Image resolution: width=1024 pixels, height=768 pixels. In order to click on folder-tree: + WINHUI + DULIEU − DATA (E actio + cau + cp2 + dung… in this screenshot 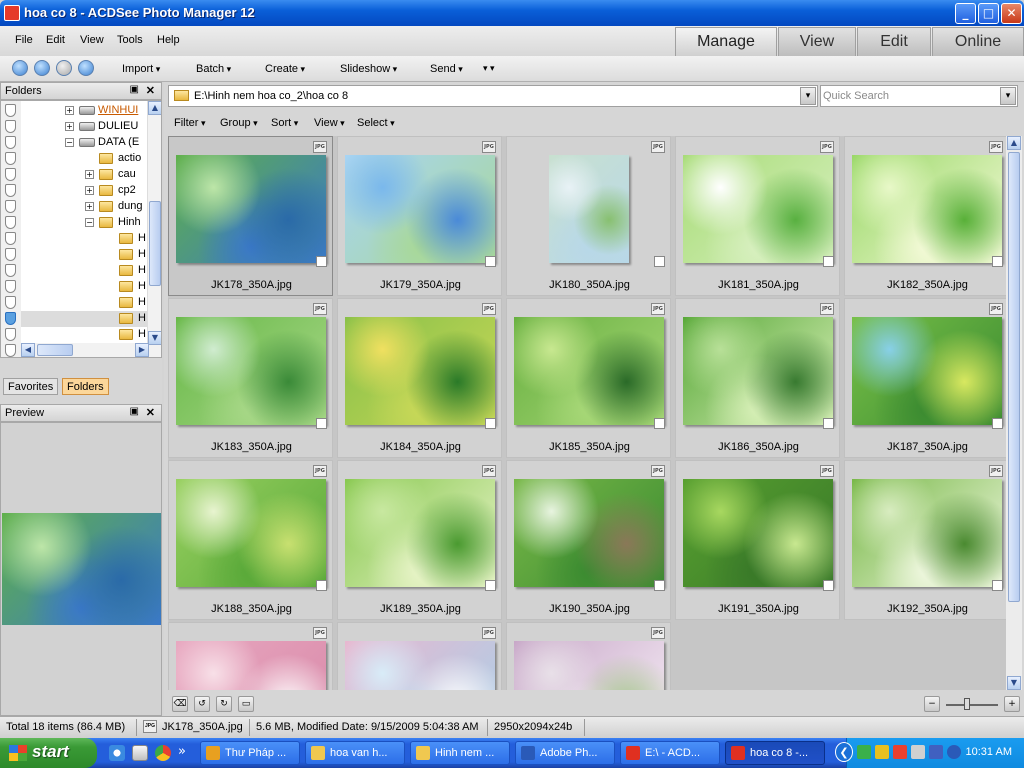, I will do `click(81, 229)`.